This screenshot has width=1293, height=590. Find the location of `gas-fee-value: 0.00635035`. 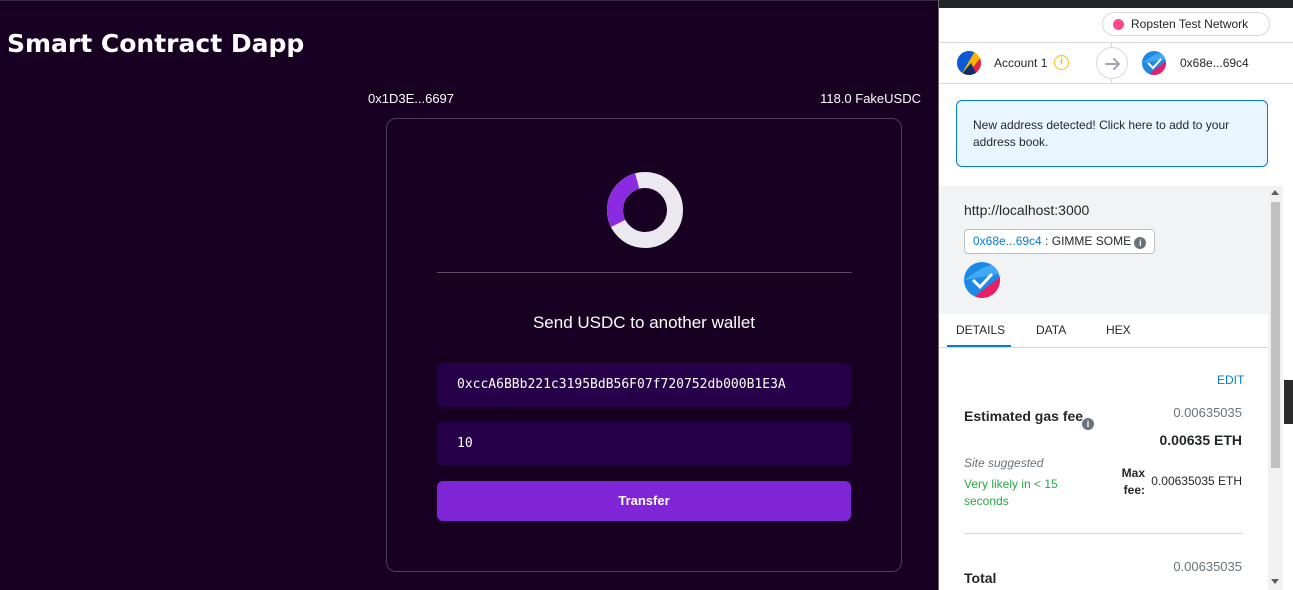

gas-fee-value: 0.00635035 is located at coordinates (1207, 412).